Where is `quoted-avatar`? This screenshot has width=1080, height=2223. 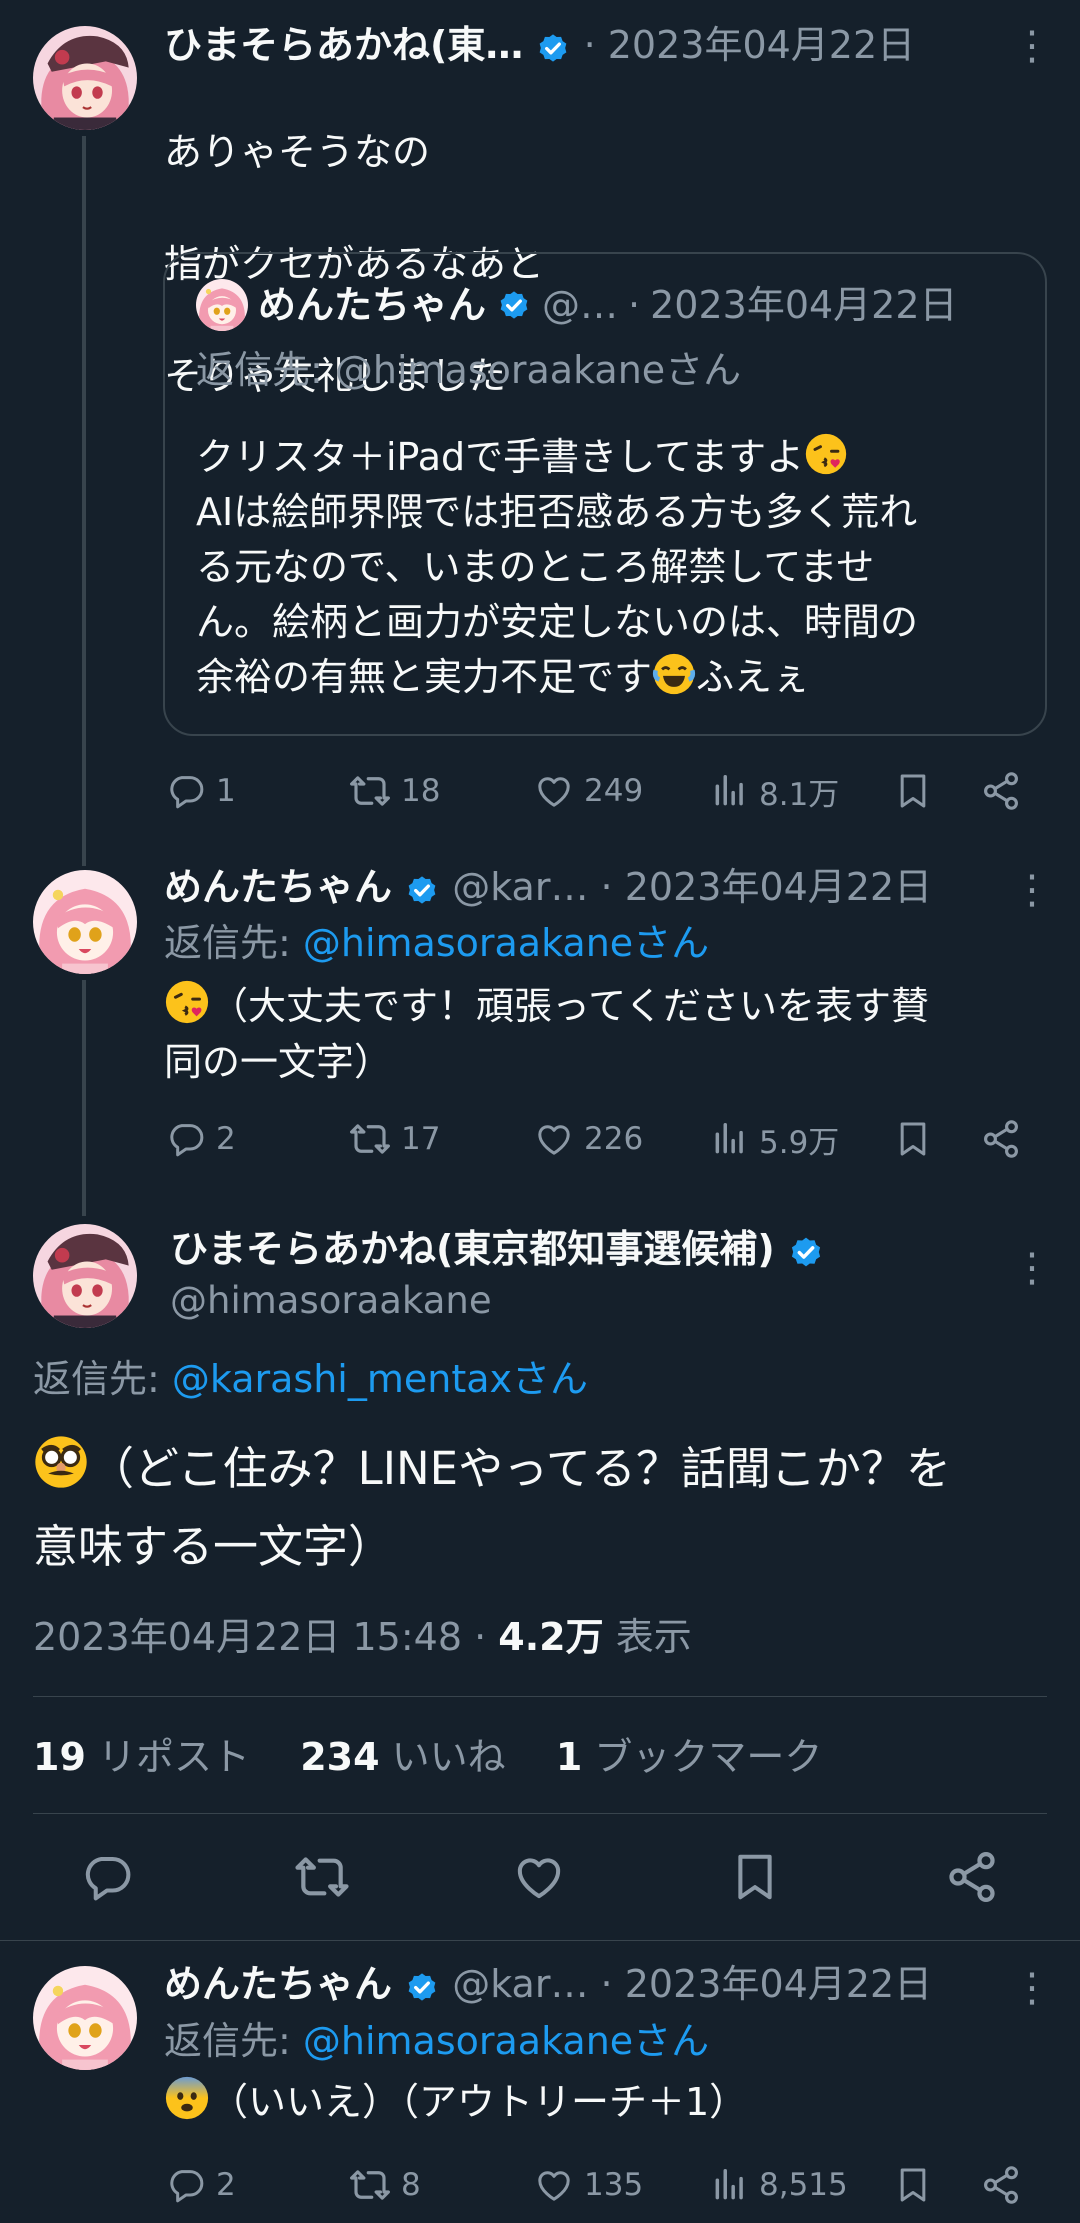
quoted-avatar is located at coordinates (222, 305).